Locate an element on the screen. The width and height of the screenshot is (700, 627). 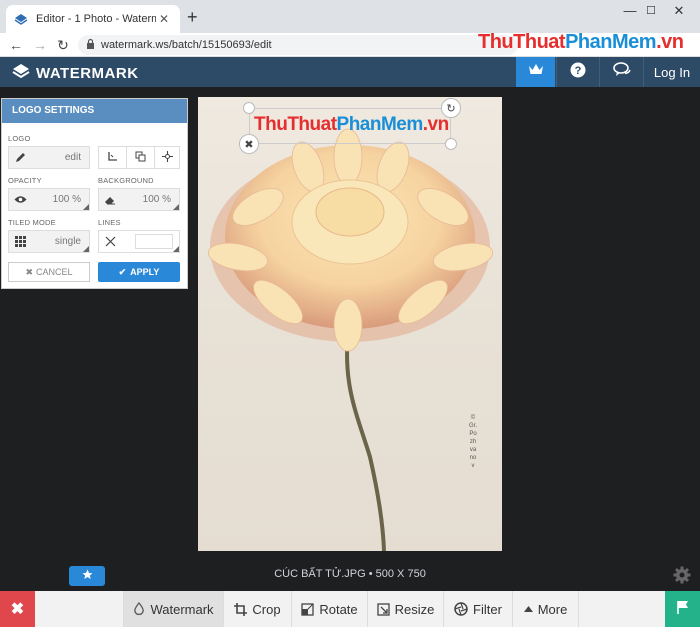
gear-icon is located at coordinates (682, 577).